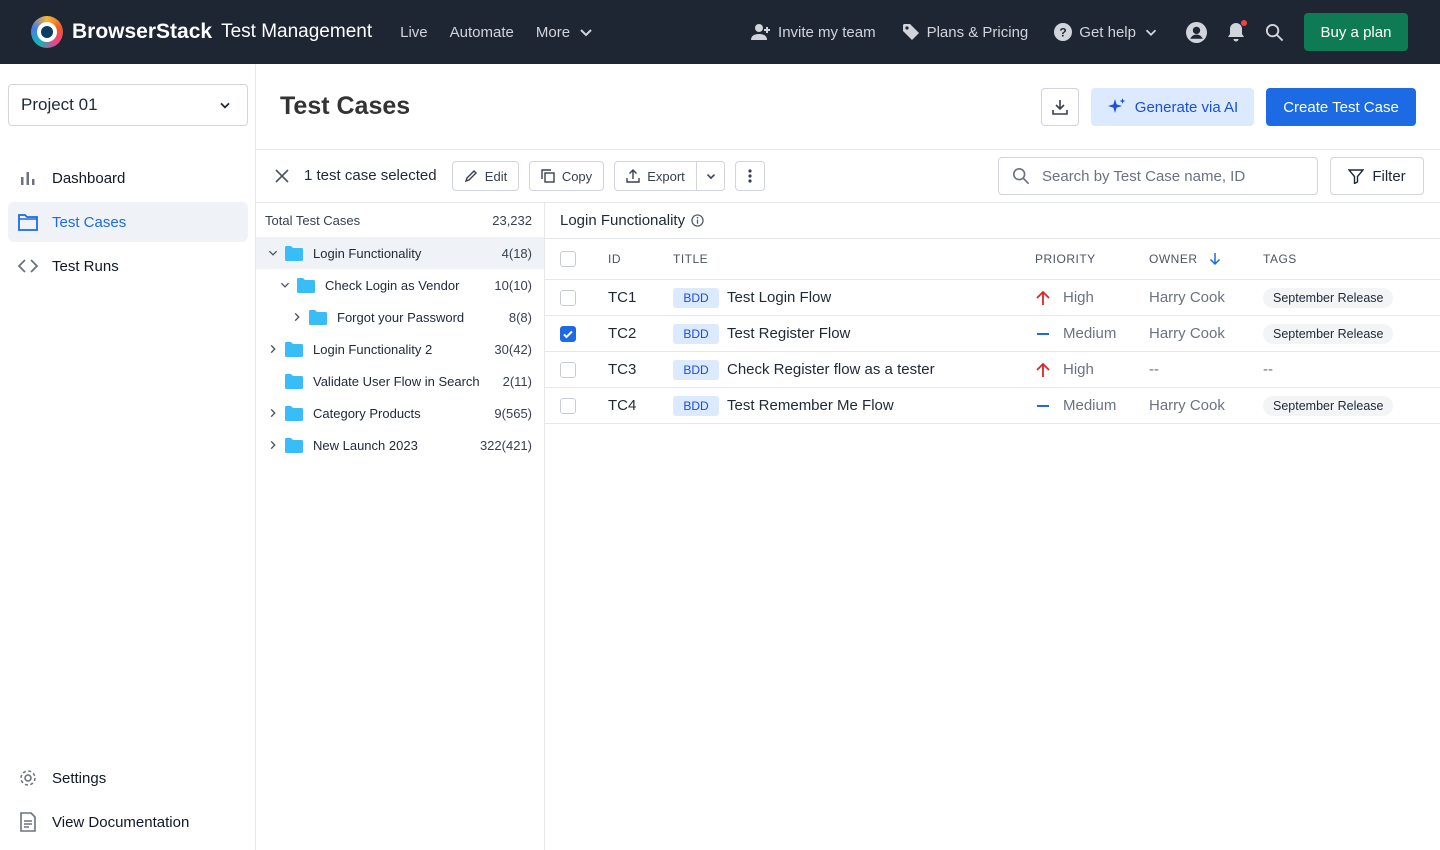 This screenshot has height=850, width=1440. I want to click on help-icon: ?, so click(1063, 32).